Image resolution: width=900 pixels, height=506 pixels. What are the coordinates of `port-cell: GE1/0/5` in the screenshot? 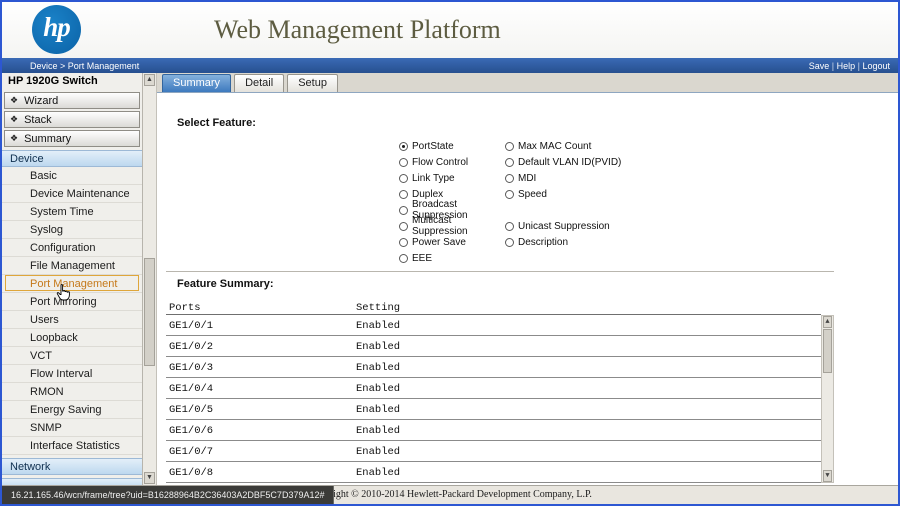 It's located at (191, 410).